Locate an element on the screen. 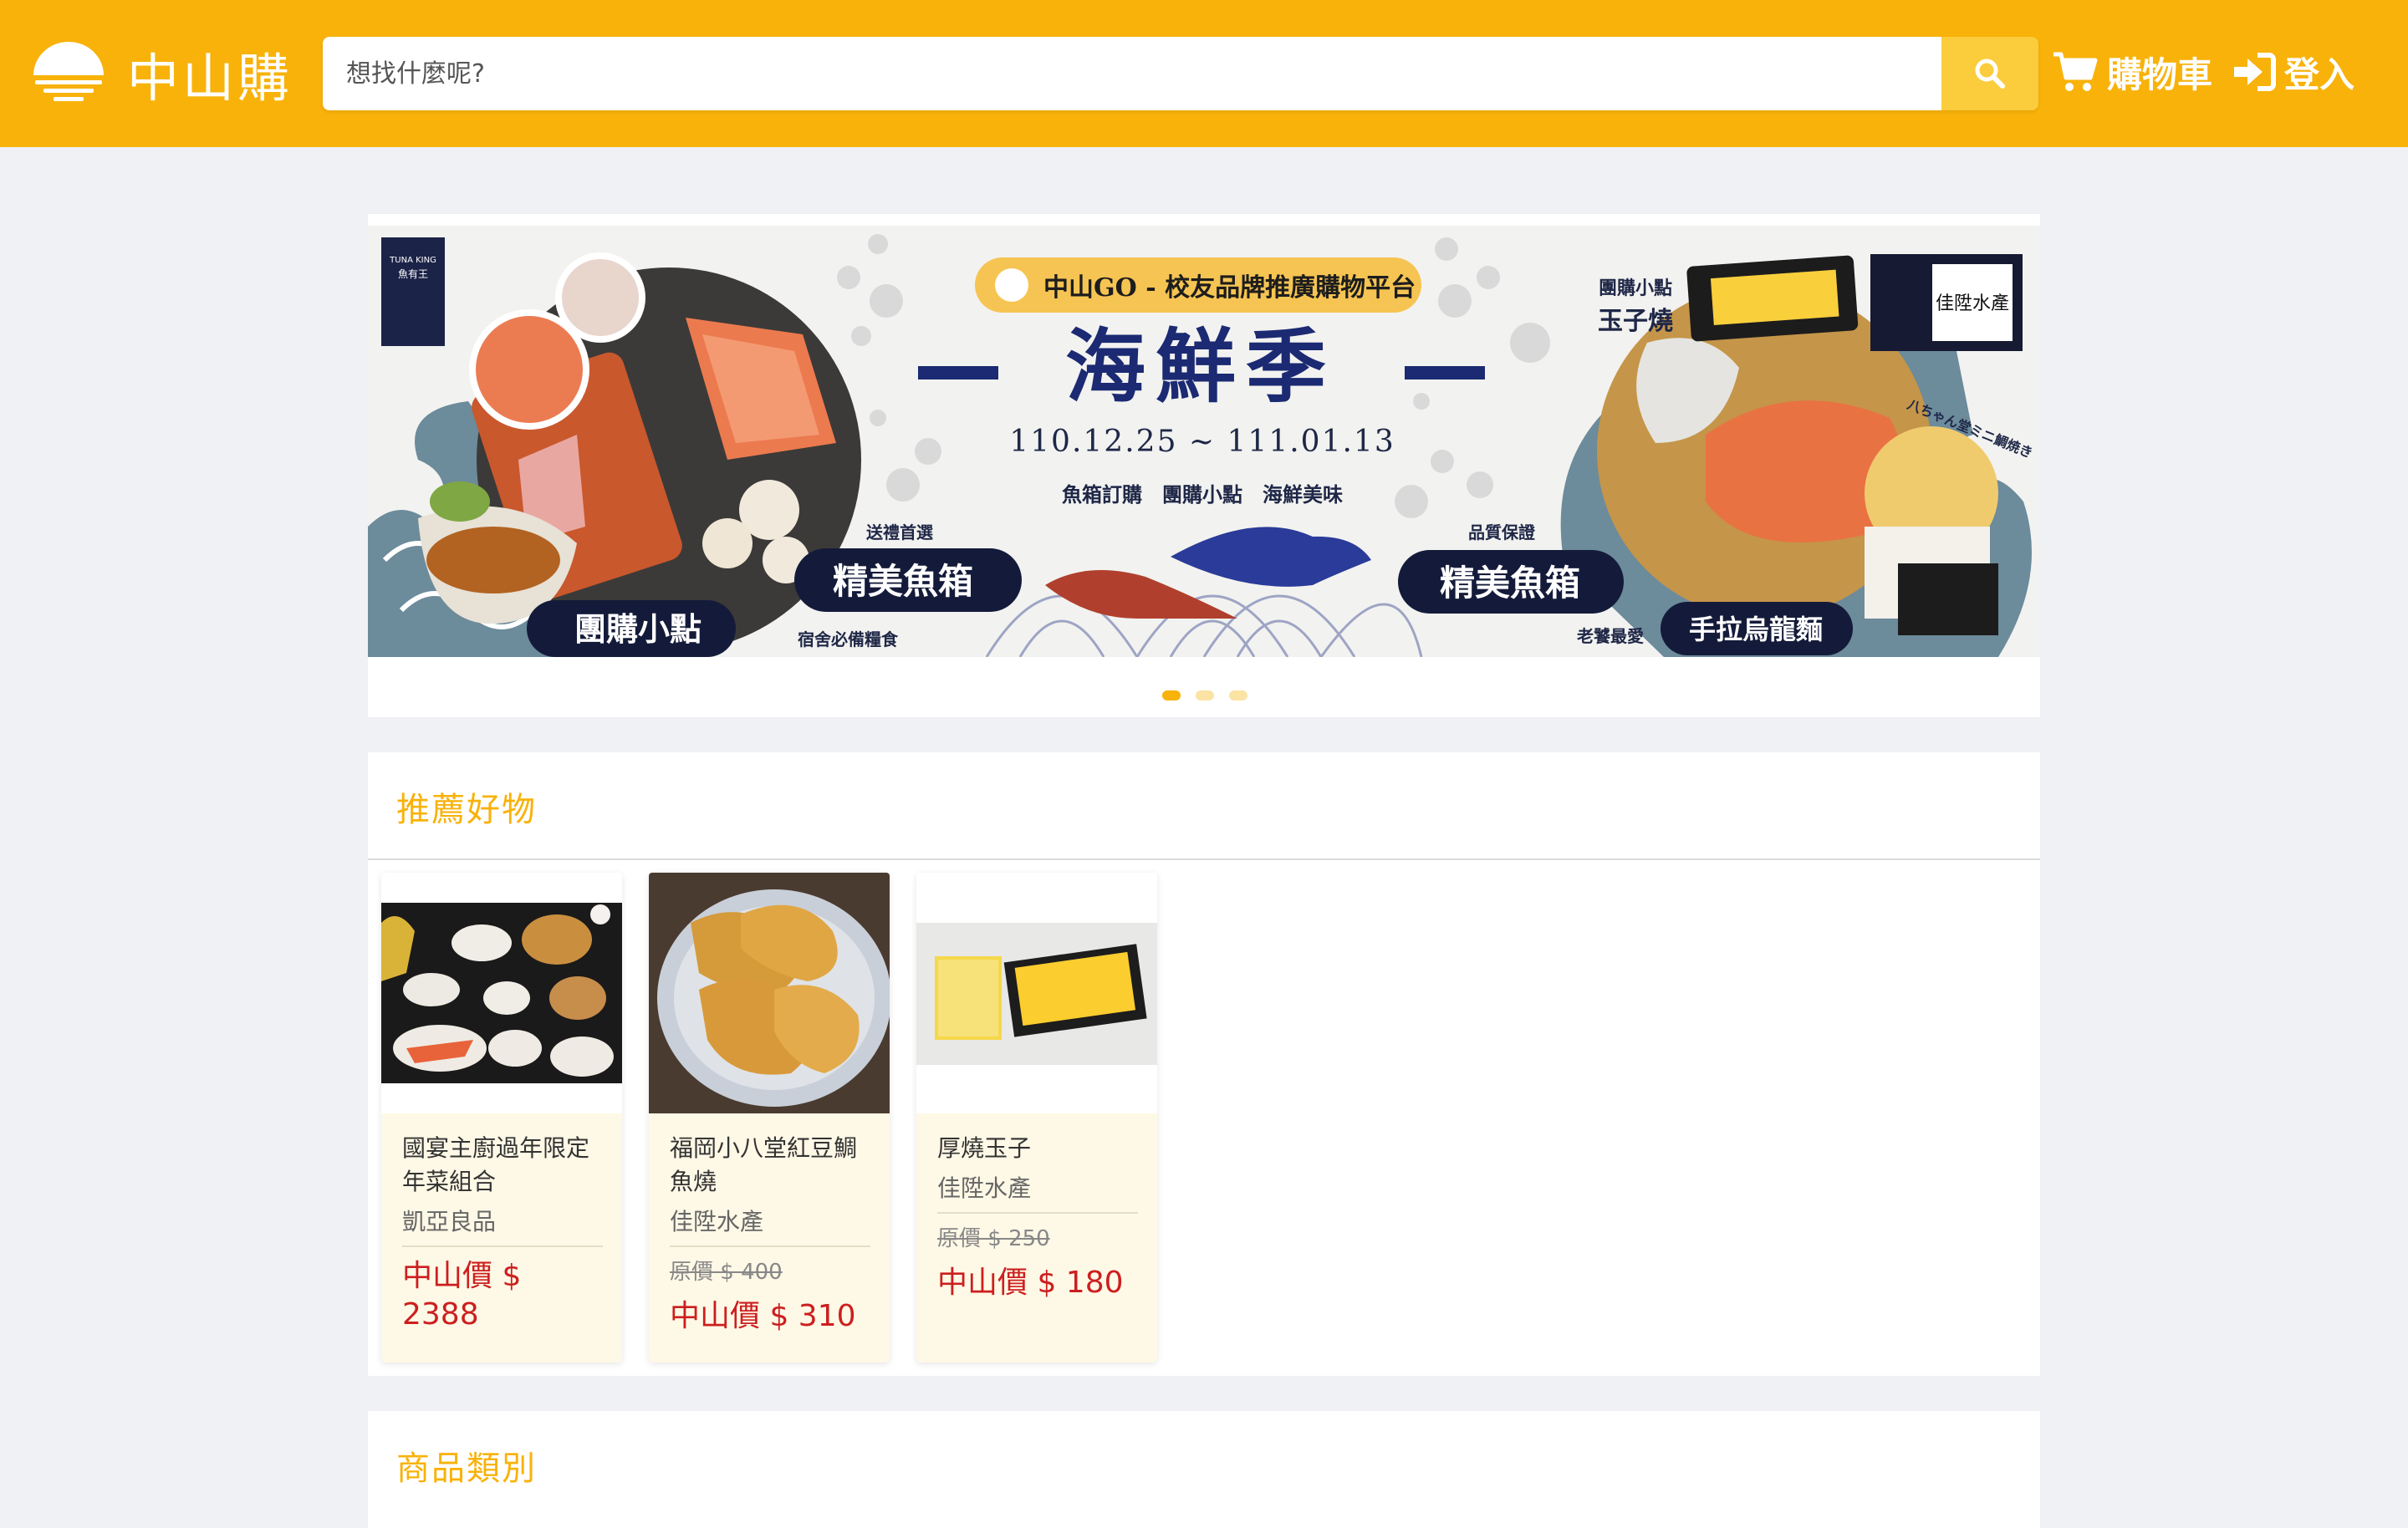 The width and height of the screenshot is (2408, 1528). banquet-dishes-image is located at coordinates (502, 993).